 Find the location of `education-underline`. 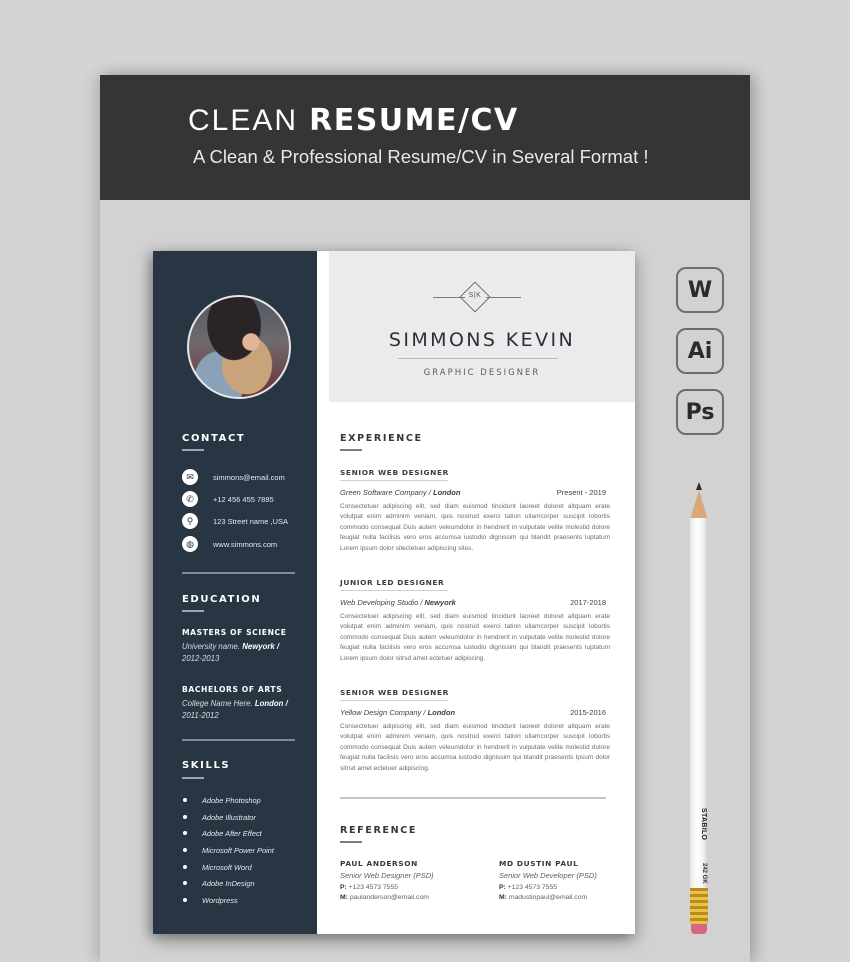

education-underline is located at coordinates (193, 611).